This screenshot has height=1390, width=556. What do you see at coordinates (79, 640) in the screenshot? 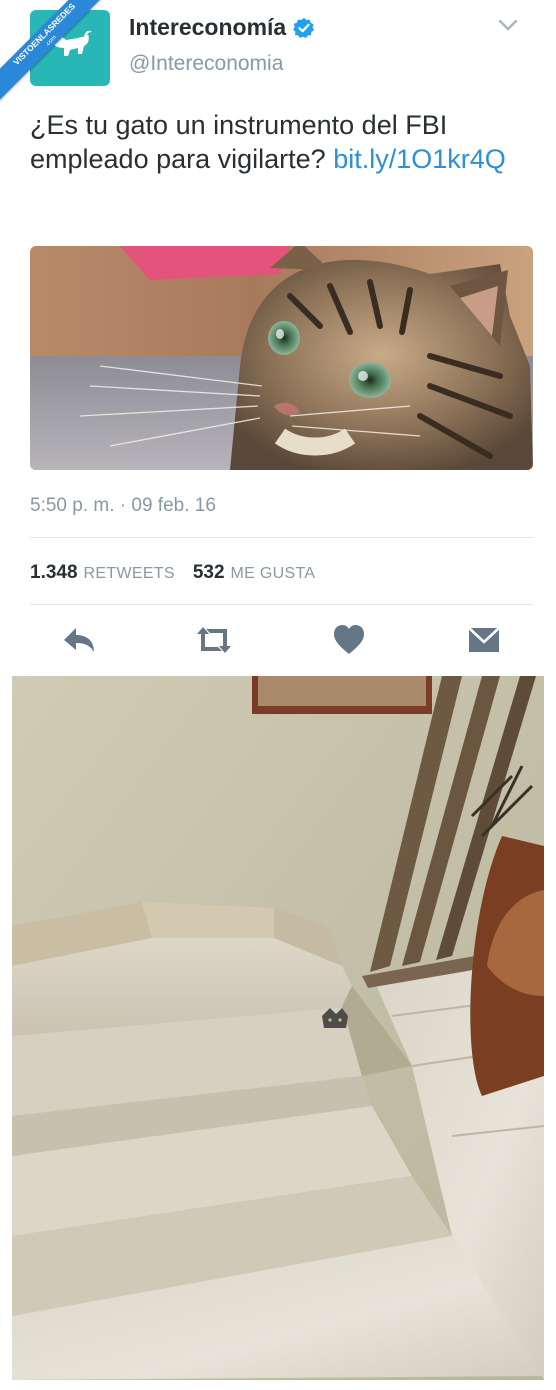
I see `reply-icon` at bounding box center [79, 640].